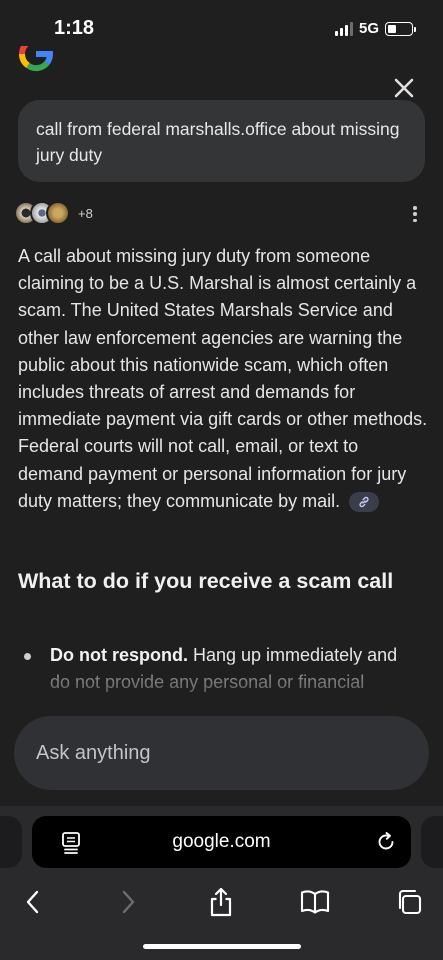 Image resolution: width=443 pixels, height=960 pixels. Describe the element at coordinates (74, 28) in the screenshot. I see `status-time: 1:18` at that location.